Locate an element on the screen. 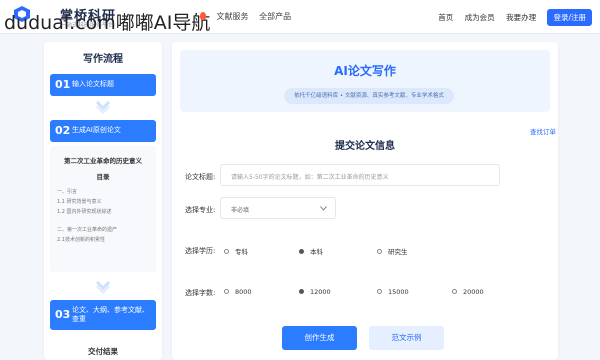 The image size is (600, 360). degree-radio-graduate: 研究生 is located at coordinates (392, 251).